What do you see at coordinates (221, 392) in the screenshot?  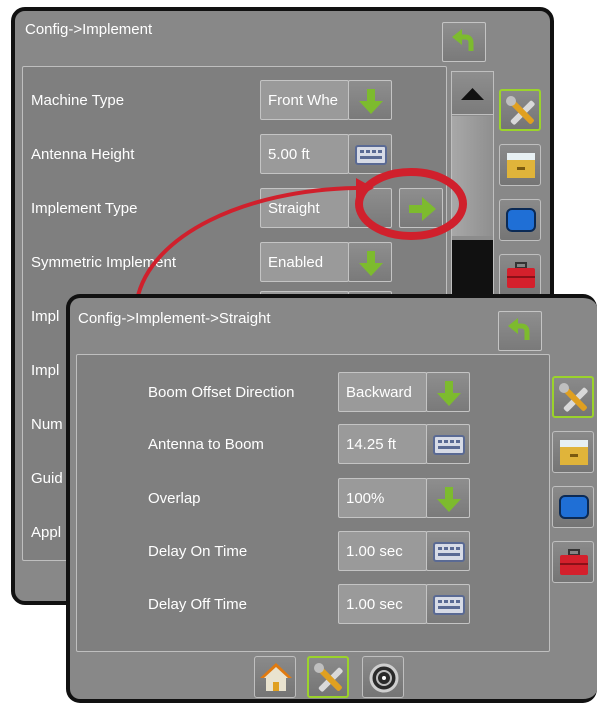 I see `setting-label: Boom Offset Direction` at bounding box center [221, 392].